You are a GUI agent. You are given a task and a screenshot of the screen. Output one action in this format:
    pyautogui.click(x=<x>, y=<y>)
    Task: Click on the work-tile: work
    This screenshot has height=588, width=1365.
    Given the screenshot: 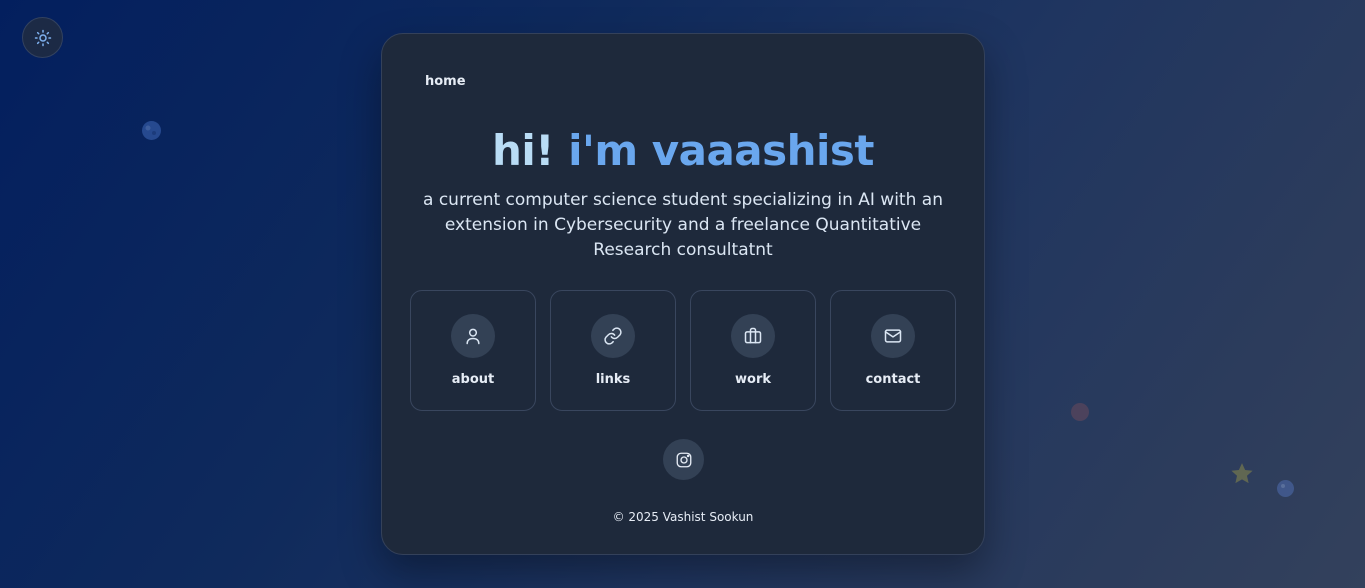 What is the action you would take?
    pyautogui.click(x=753, y=350)
    